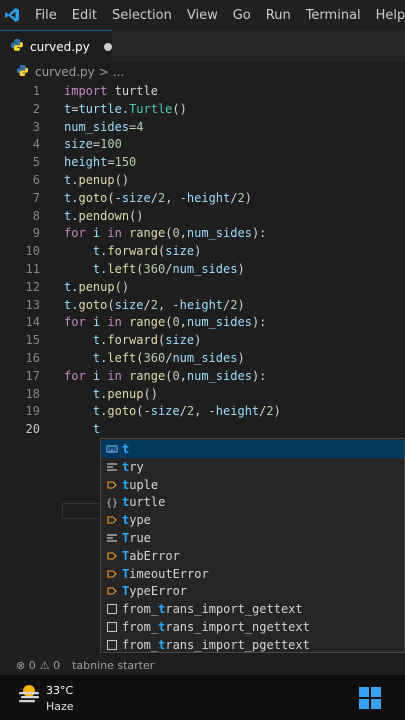  I want to click on breadcrumb-file: curved.py, so click(65, 72).